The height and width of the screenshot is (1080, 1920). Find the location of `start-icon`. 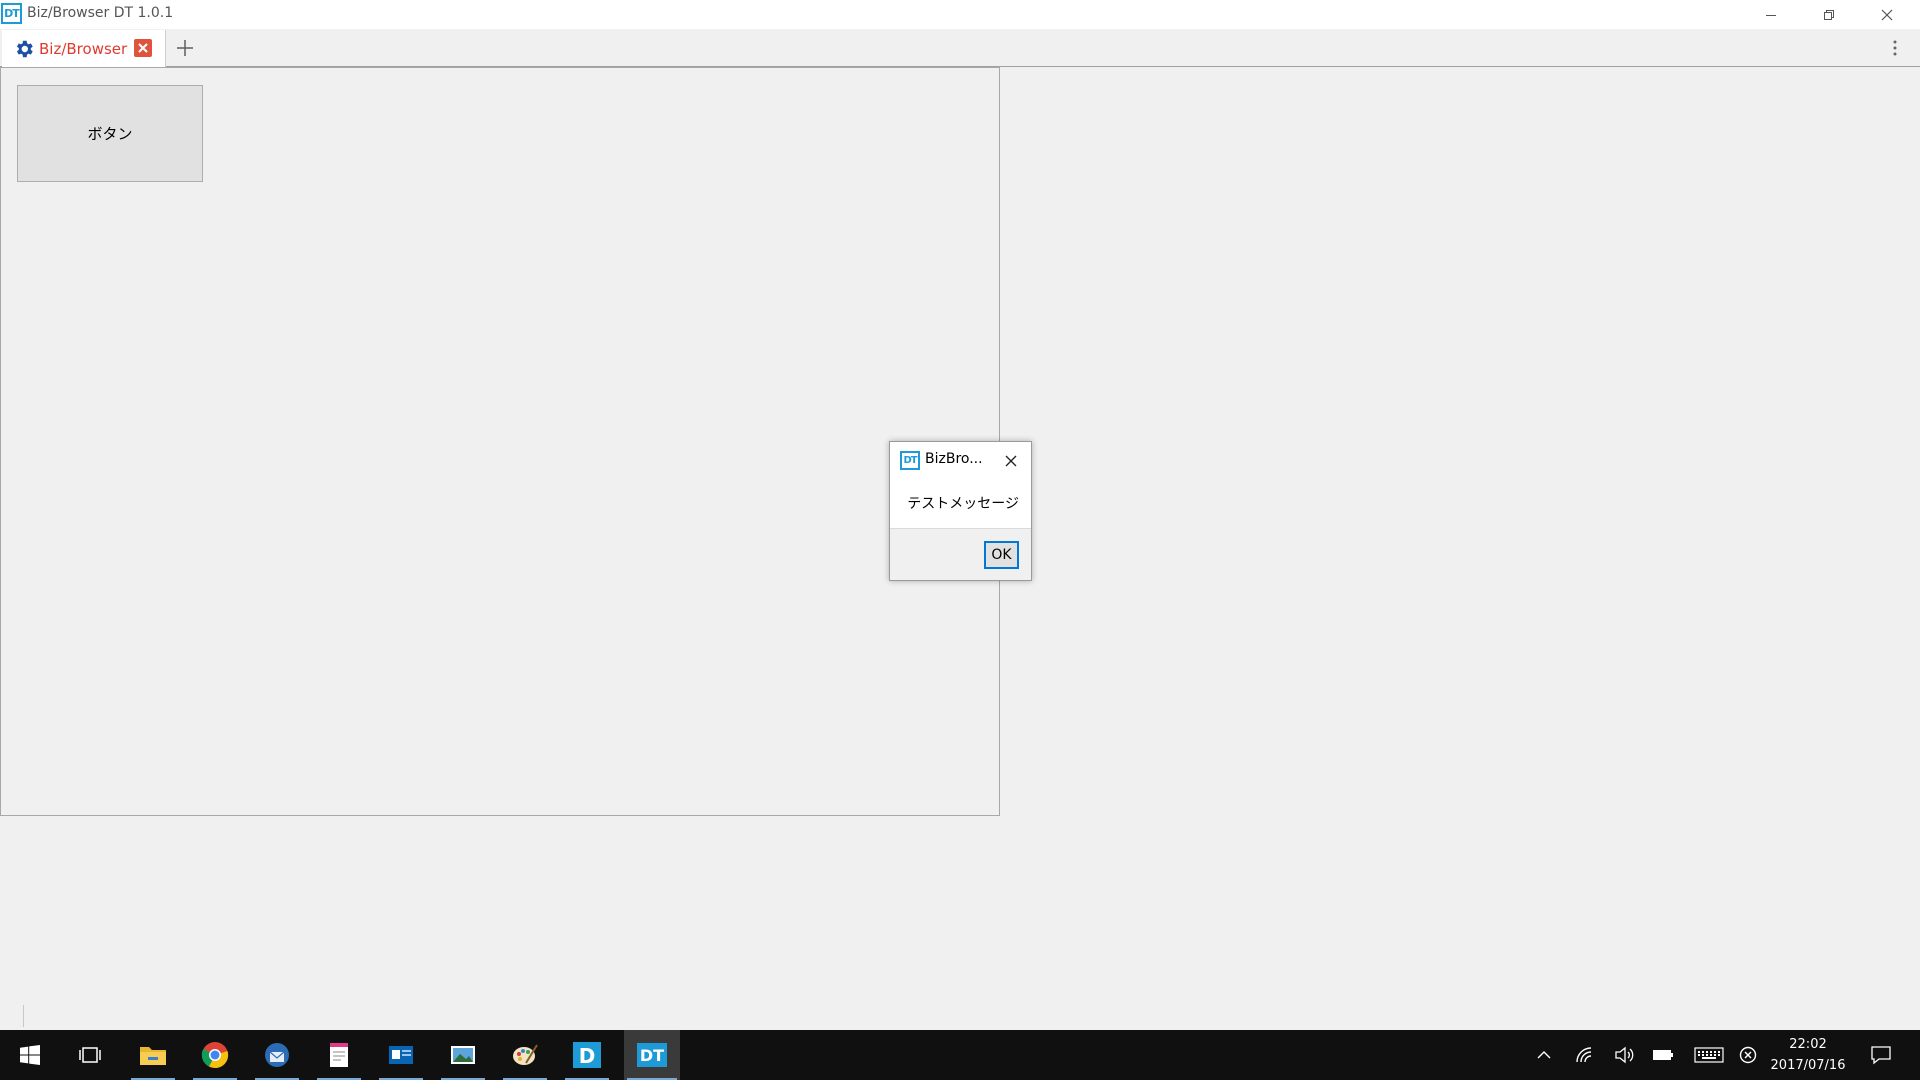

start-icon is located at coordinates (30, 1055).